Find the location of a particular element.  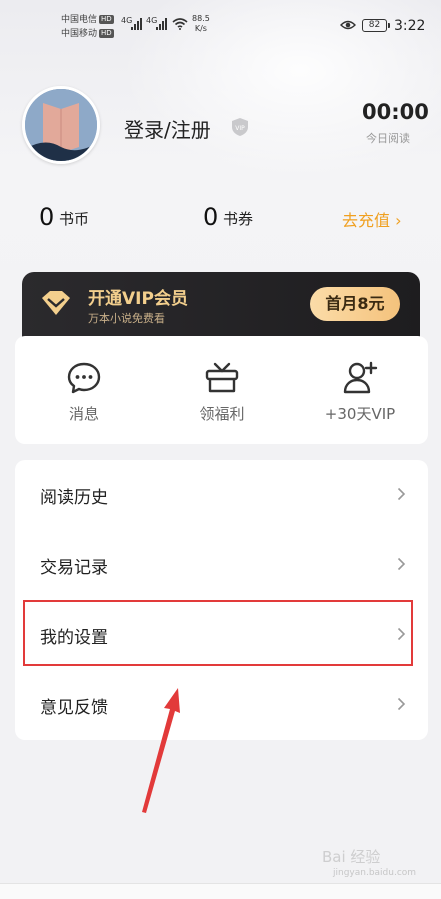

speed-unit: K/s is located at coordinates (200, 28).